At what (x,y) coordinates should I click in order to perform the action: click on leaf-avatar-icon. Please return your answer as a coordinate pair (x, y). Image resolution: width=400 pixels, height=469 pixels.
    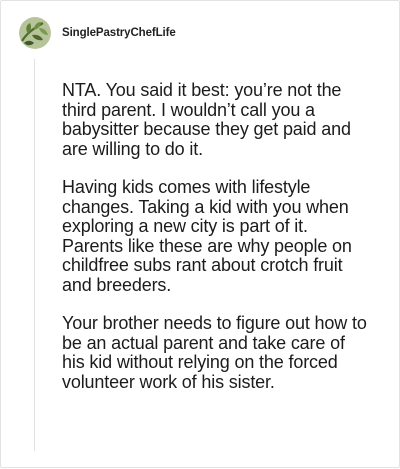
    Looking at the image, I should click on (35, 33).